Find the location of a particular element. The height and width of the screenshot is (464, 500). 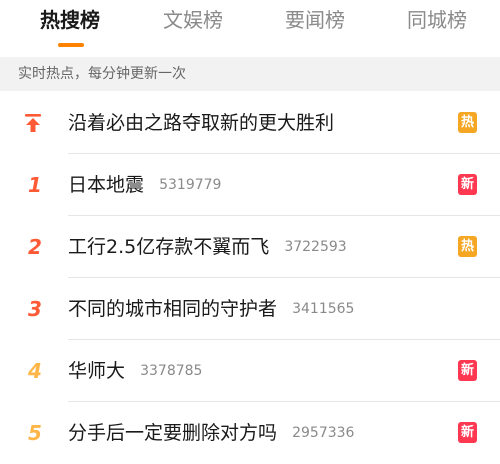

rank-number: 1 is located at coordinates (35, 185).